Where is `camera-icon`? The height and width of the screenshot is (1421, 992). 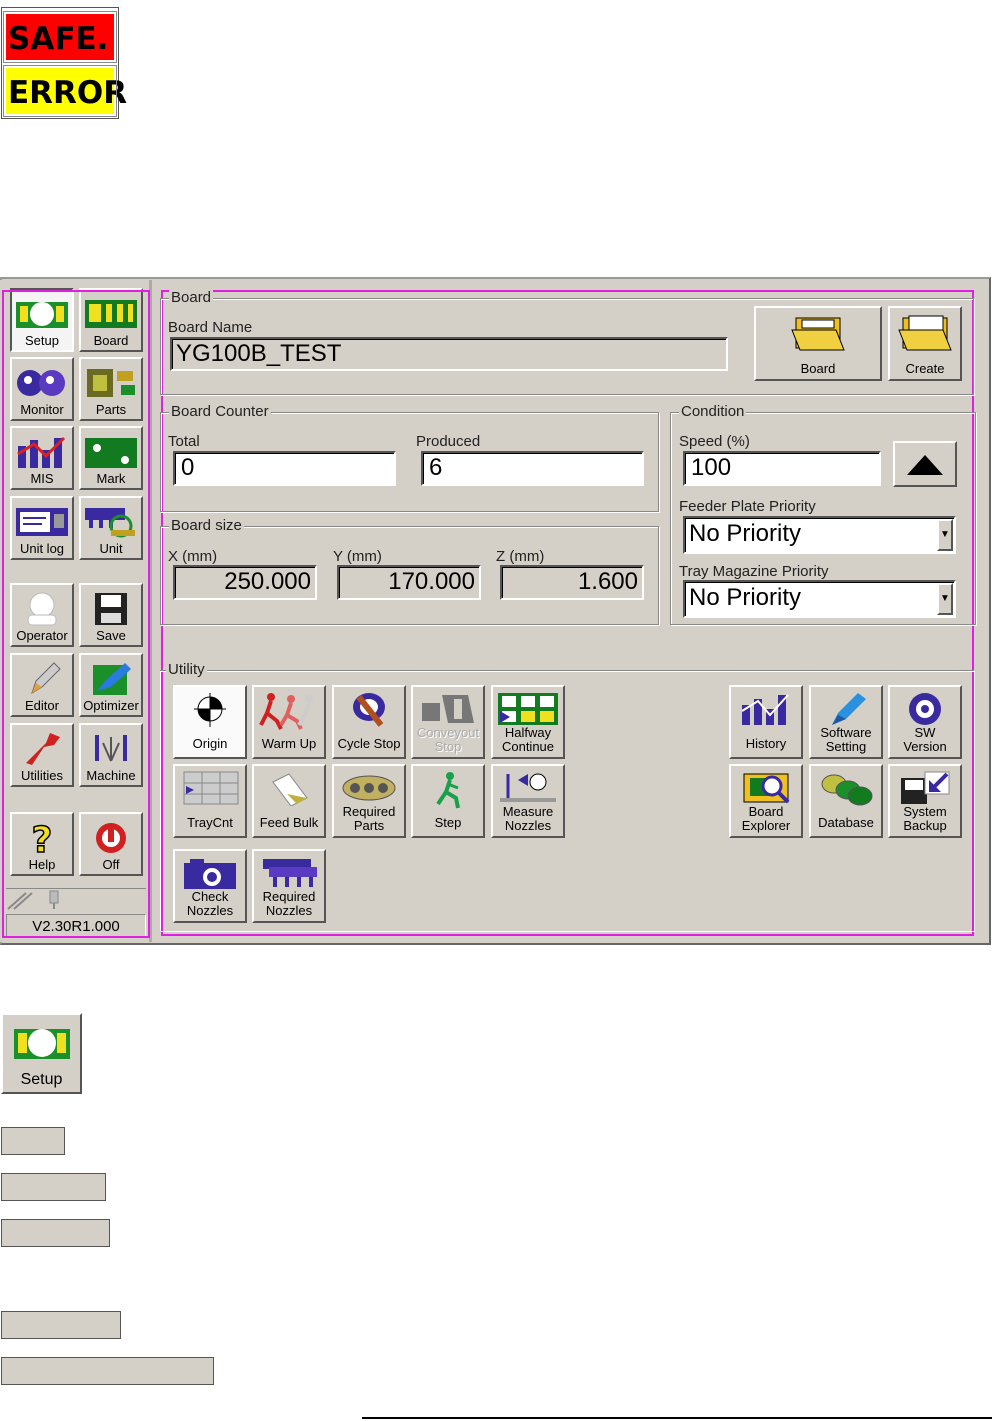
camera-icon is located at coordinates (210, 874).